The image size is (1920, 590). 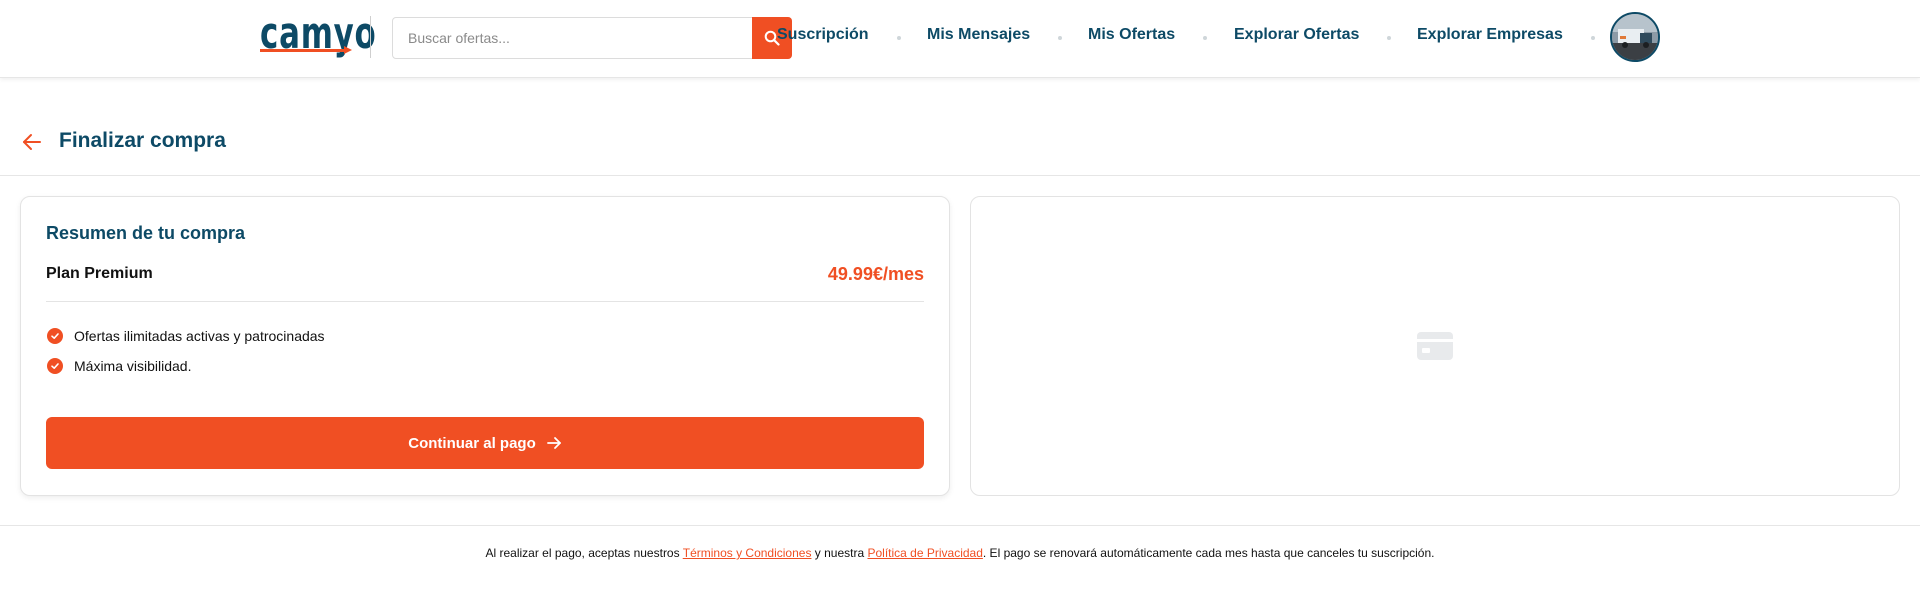 I want to click on plan-name: Plan Premium, so click(x=99, y=273).